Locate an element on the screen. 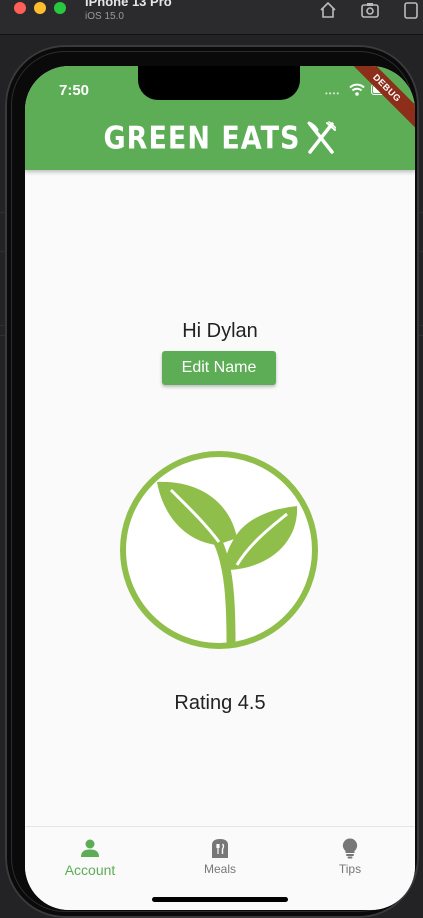 The width and height of the screenshot is (423, 918). app-bar: 7:50 •••• DEBUG GREEN EATS is located at coordinates (220, 118).